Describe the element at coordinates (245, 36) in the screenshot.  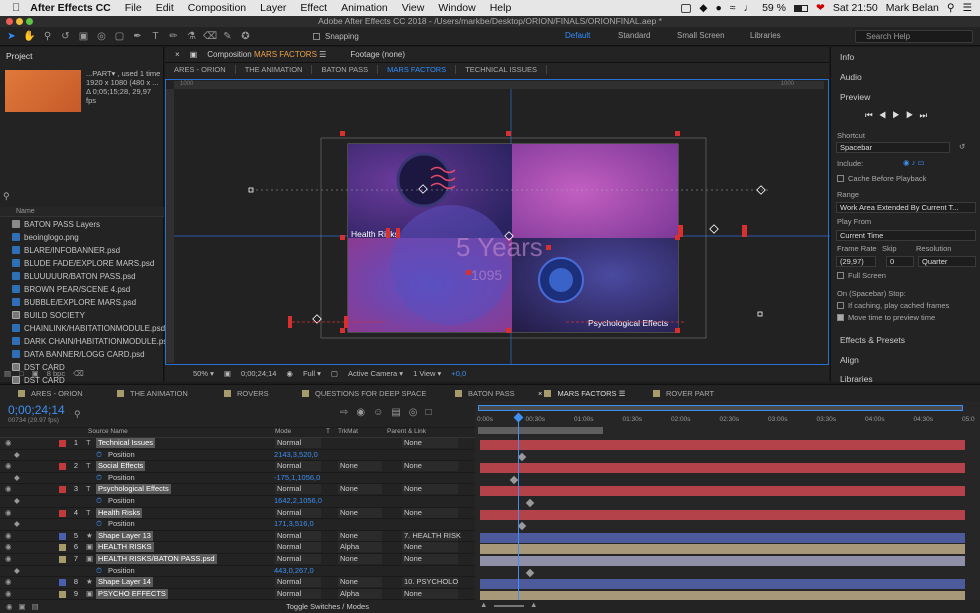
I see `puppet-tool-icon: ✪` at that location.